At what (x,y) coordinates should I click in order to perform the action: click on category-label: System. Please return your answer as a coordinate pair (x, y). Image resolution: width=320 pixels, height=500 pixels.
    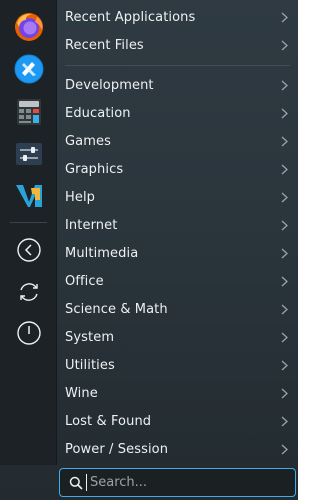
    Looking at the image, I should click on (90, 337).